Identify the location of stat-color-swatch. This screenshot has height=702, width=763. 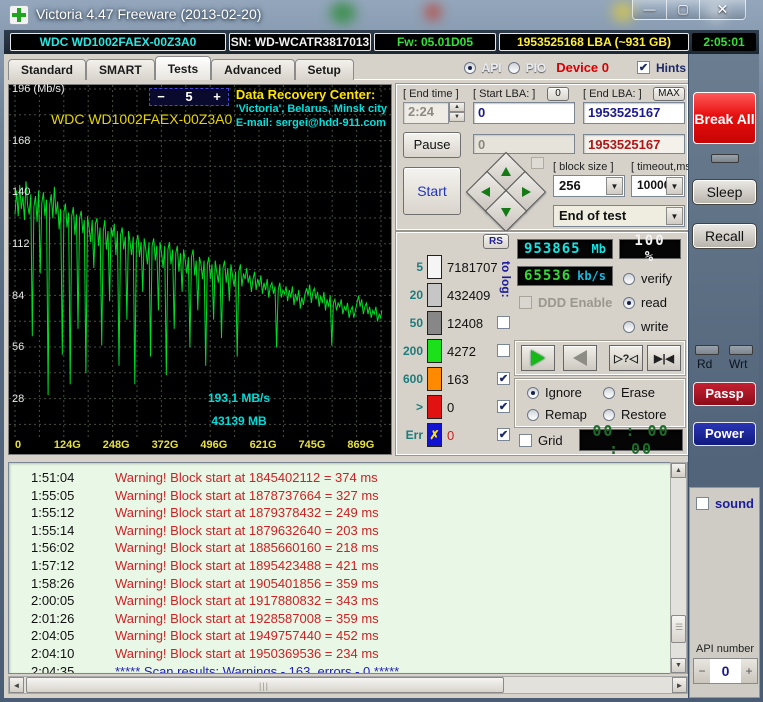
(434, 323).